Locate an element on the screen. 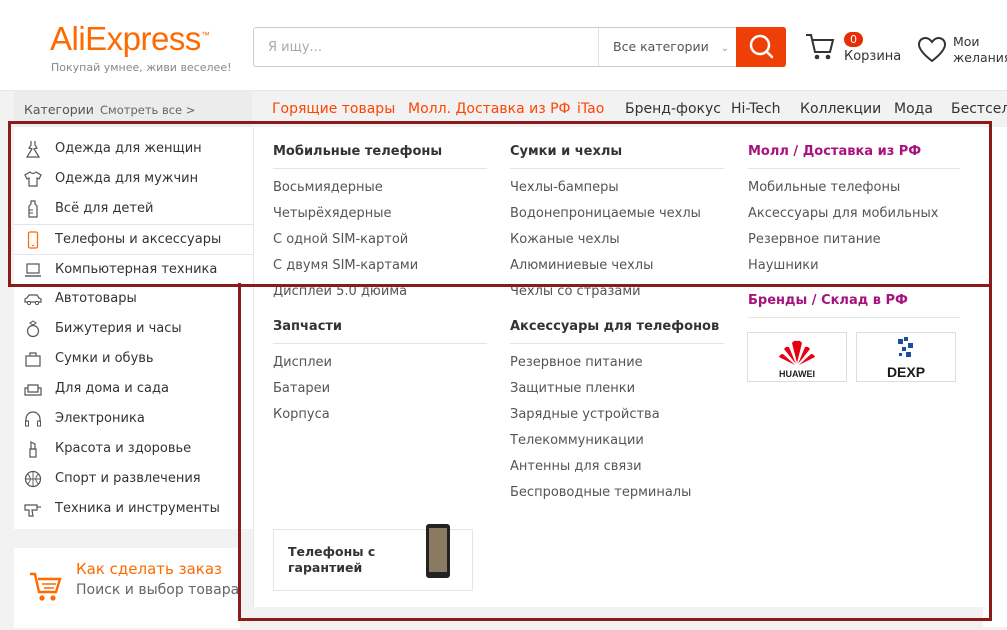  category-item: Техника и инструменты is located at coordinates (134, 509).